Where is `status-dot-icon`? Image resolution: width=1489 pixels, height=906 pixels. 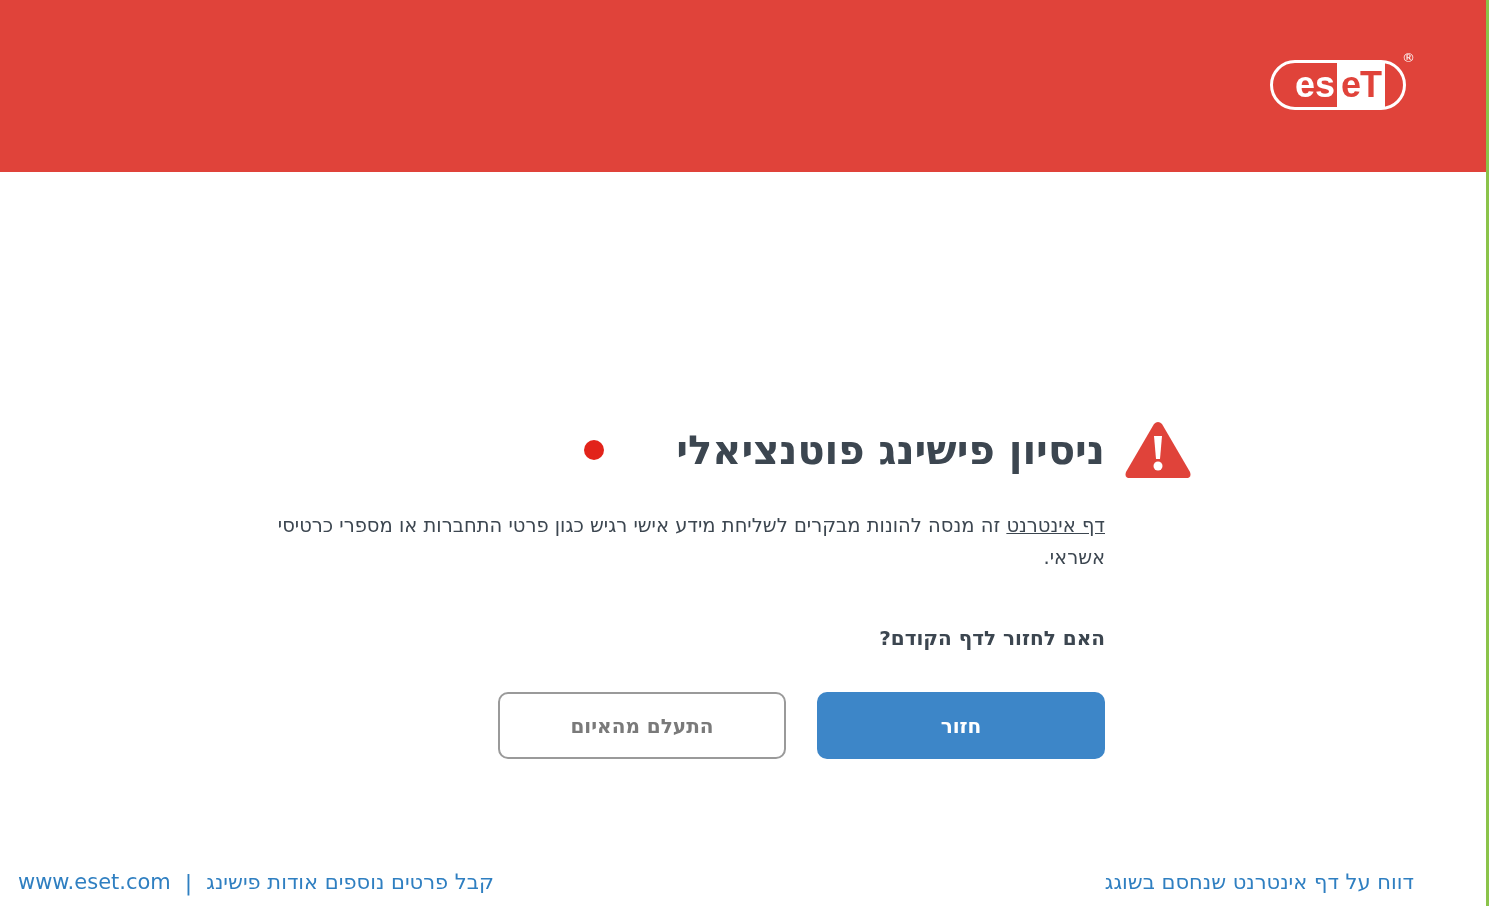 status-dot-icon is located at coordinates (594, 450).